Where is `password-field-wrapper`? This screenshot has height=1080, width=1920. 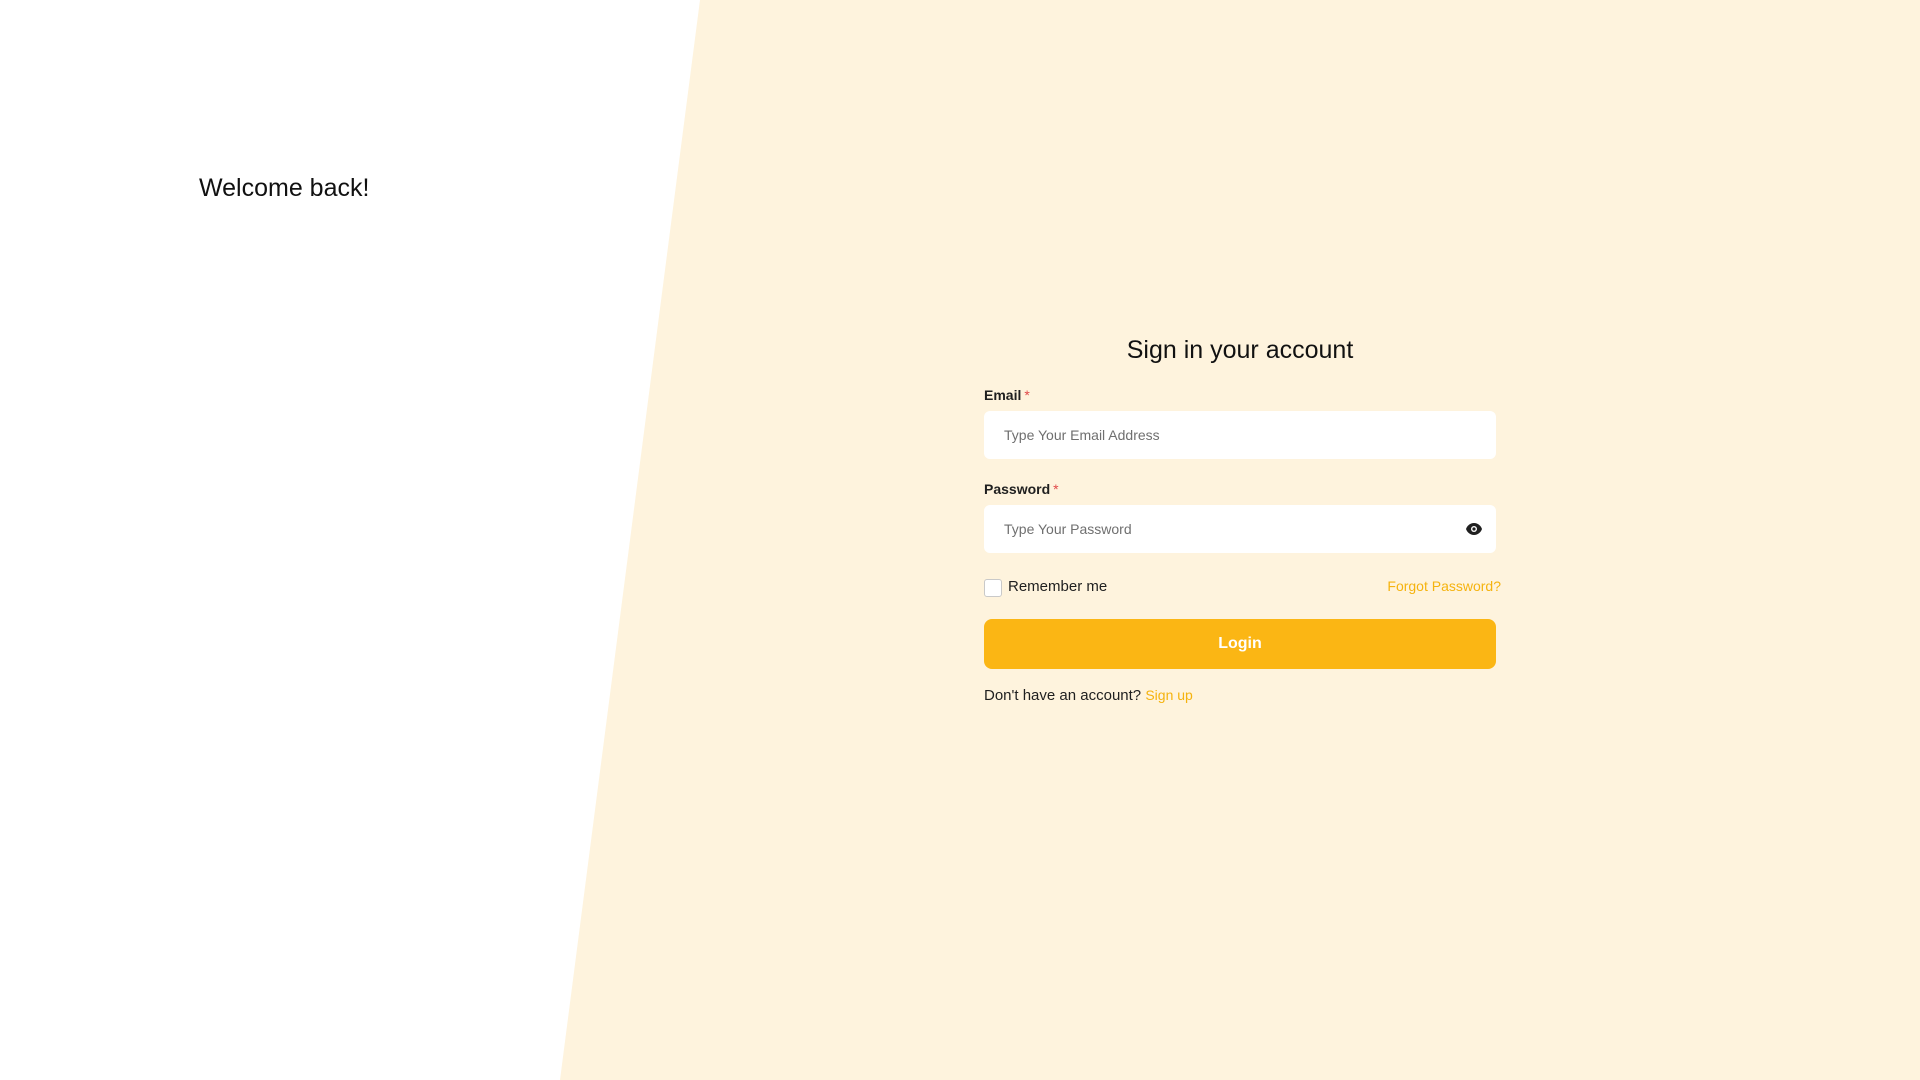
password-field-wrapper is located at coordinates (1240, 529).